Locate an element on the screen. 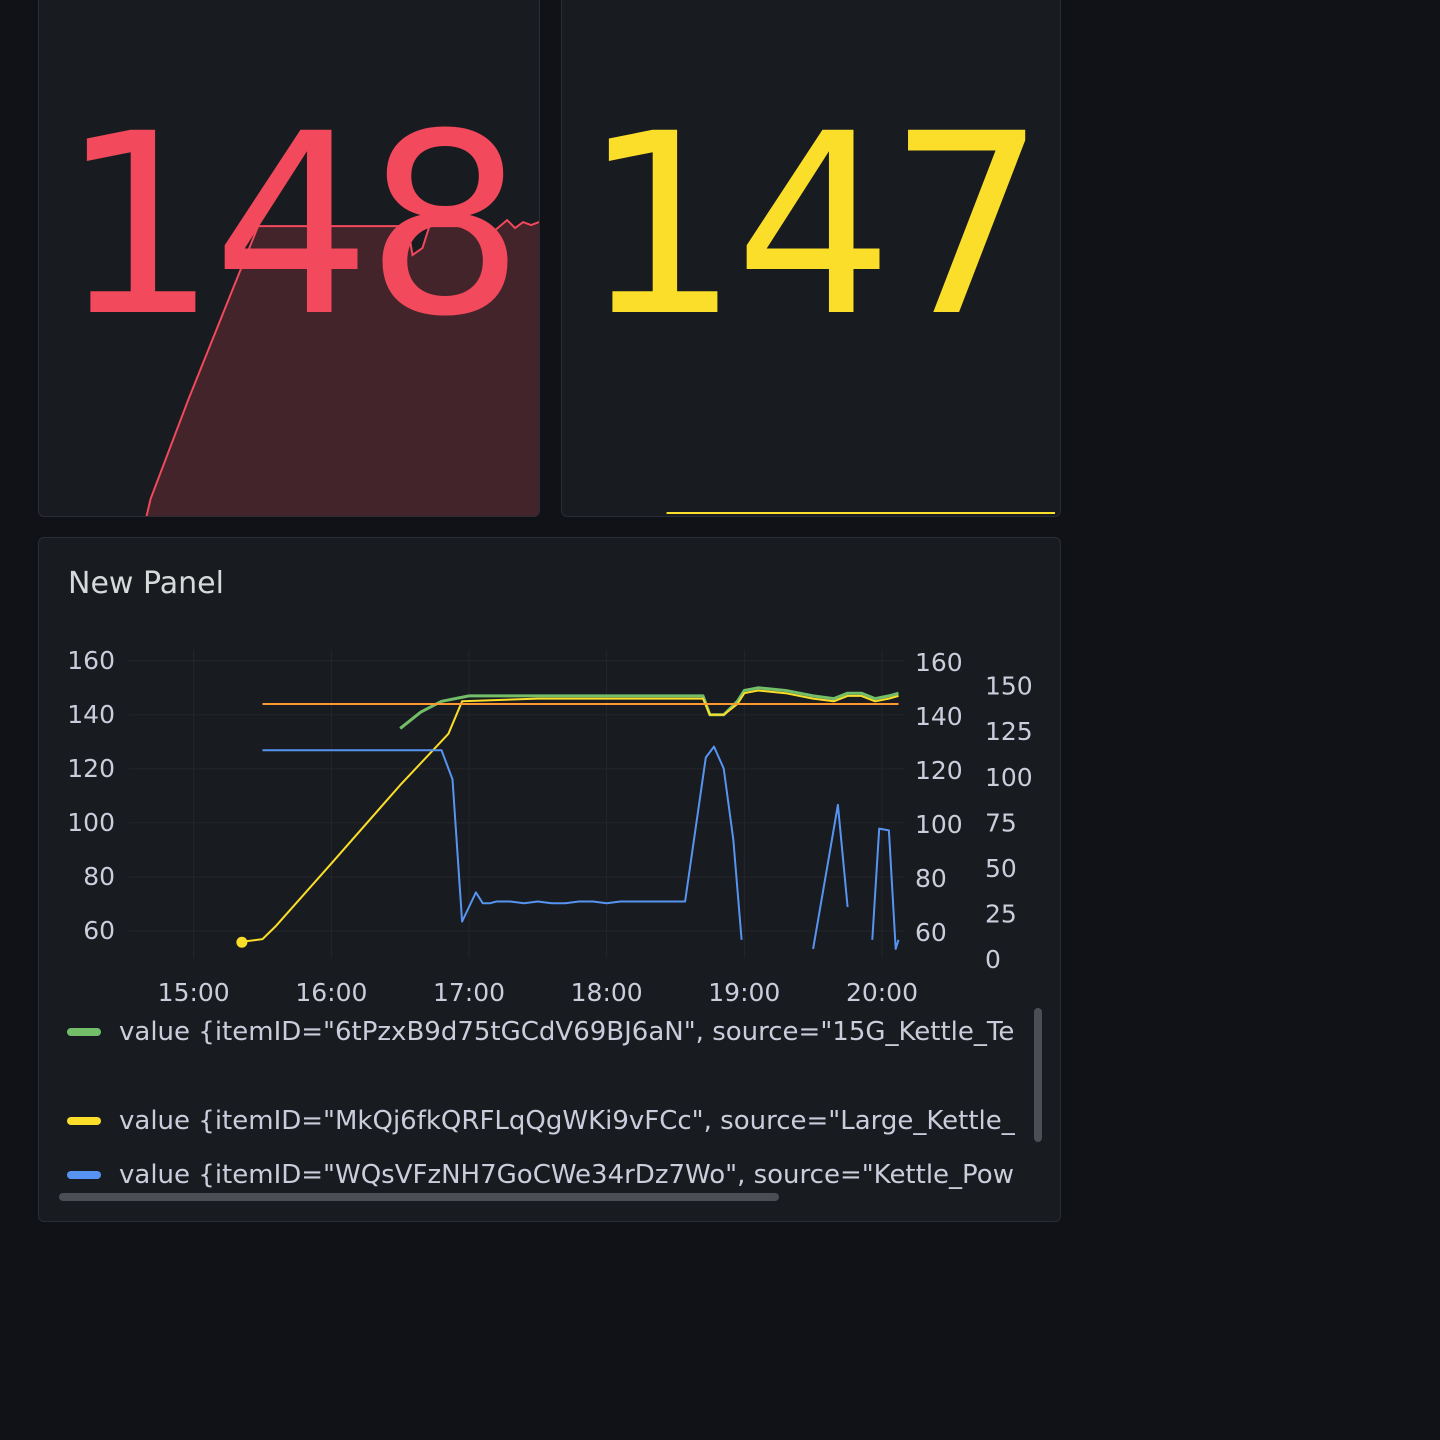 This screenshot has height=1440, width=1440. x-tick-label: 19:00 is located at coordinates (744, 992).